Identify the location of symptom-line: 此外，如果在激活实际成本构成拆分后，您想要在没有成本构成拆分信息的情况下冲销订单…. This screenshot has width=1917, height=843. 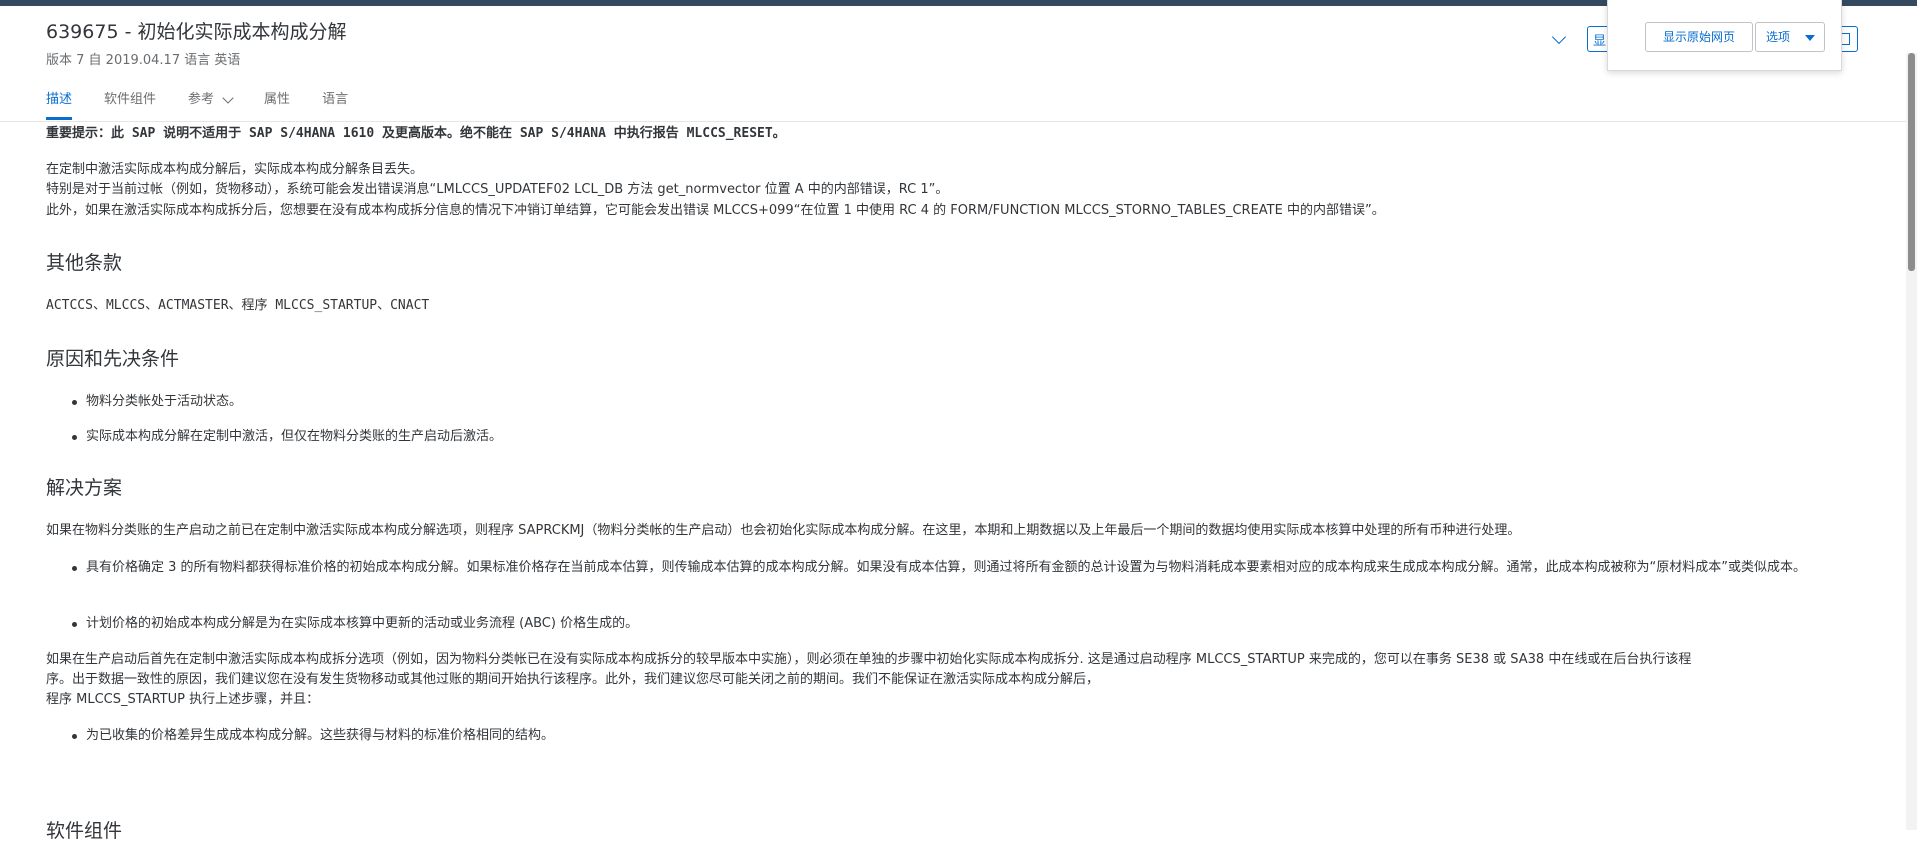
(715, 210).